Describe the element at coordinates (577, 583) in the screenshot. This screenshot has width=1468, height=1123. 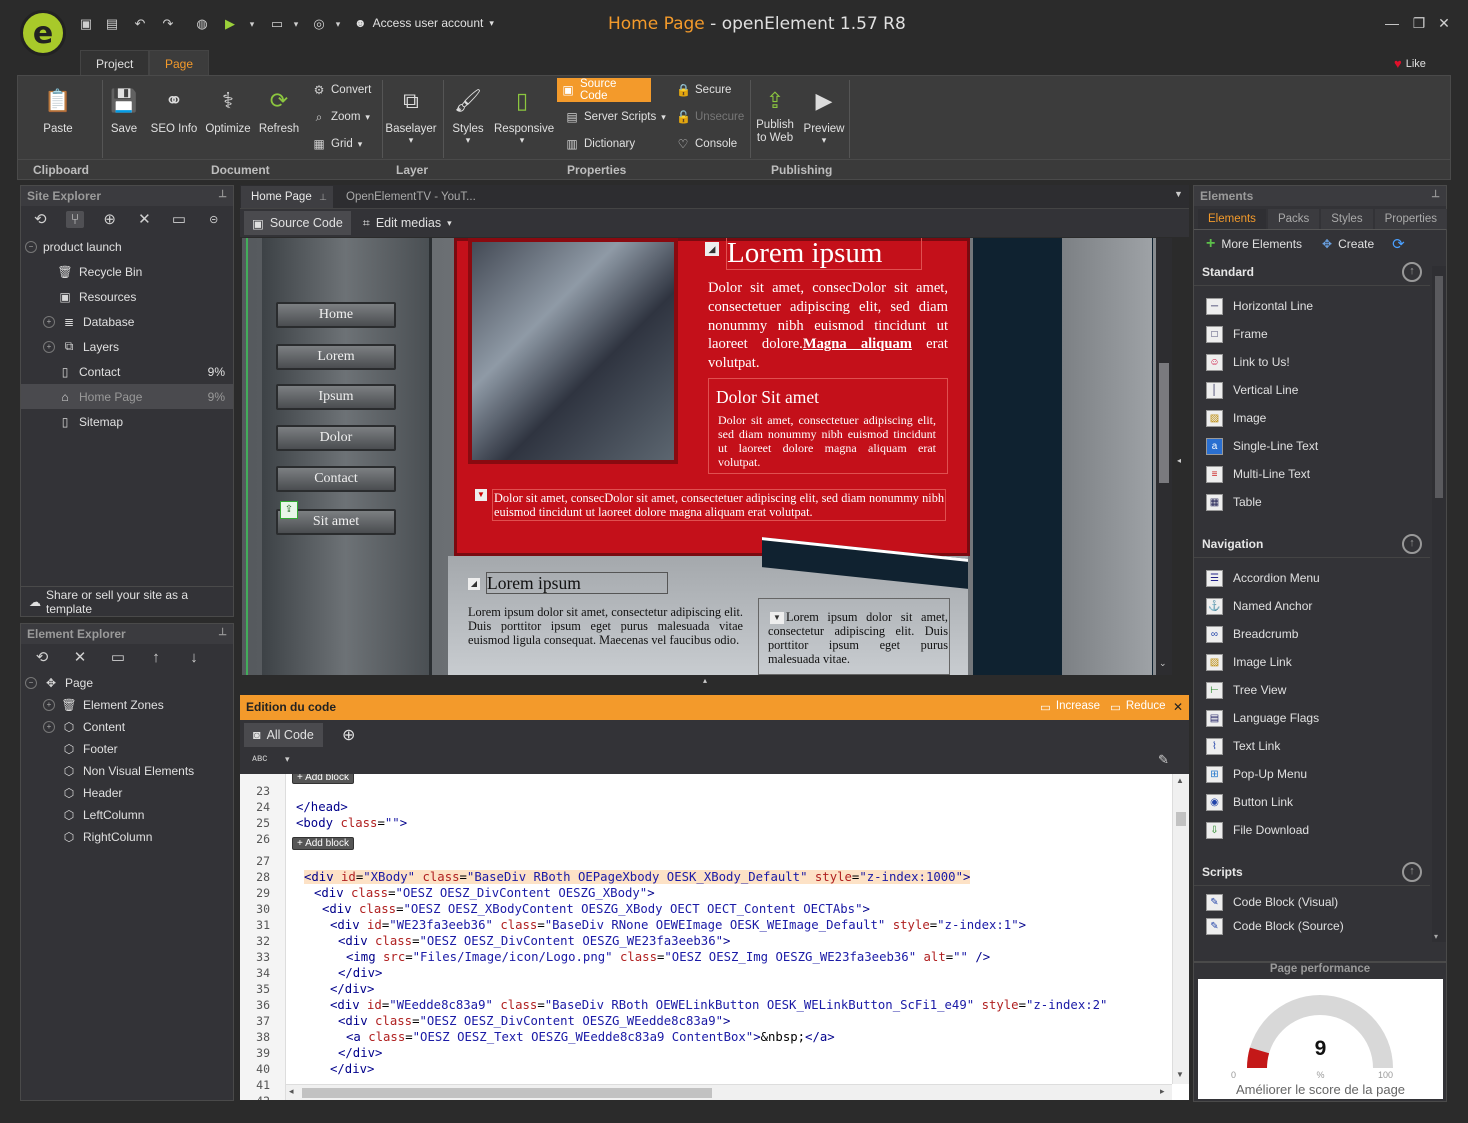
I see `bottom-heading: Lorem ipsum` at that location.